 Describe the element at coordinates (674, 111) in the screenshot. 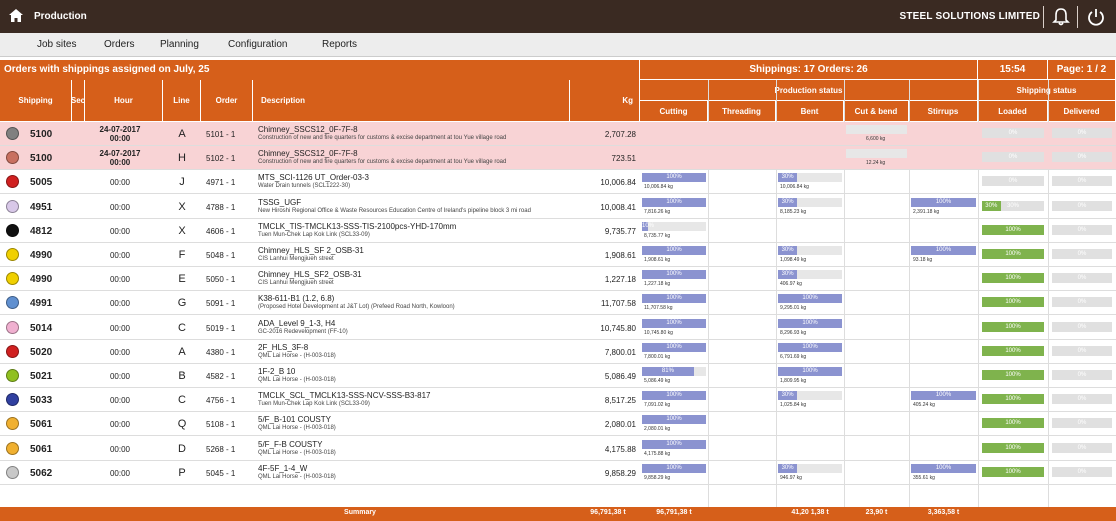

I see `col-cutting: Cutting` at that location.